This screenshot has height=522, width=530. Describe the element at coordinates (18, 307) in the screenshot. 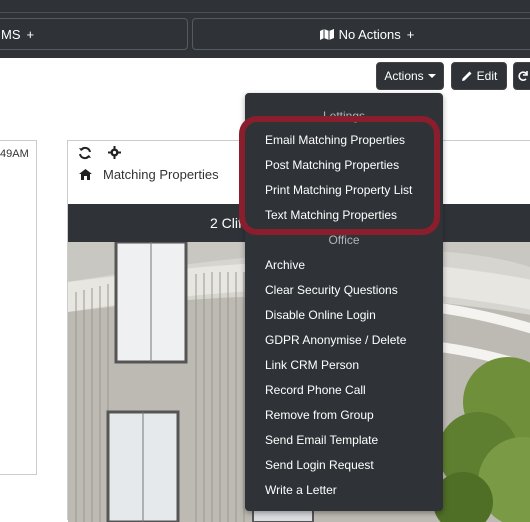

I see `left-card: 49AM` at that location.